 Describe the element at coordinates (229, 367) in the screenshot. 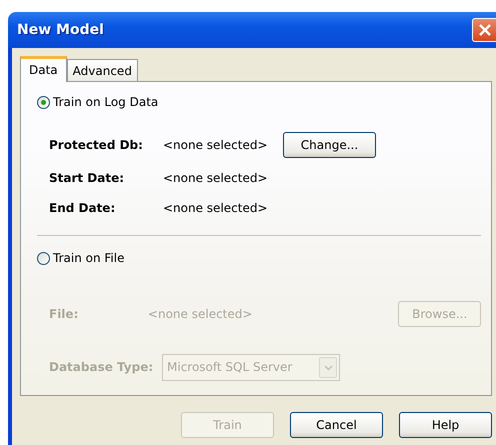

I see `dropdown-value: Microsoft SQL Server` at that location.